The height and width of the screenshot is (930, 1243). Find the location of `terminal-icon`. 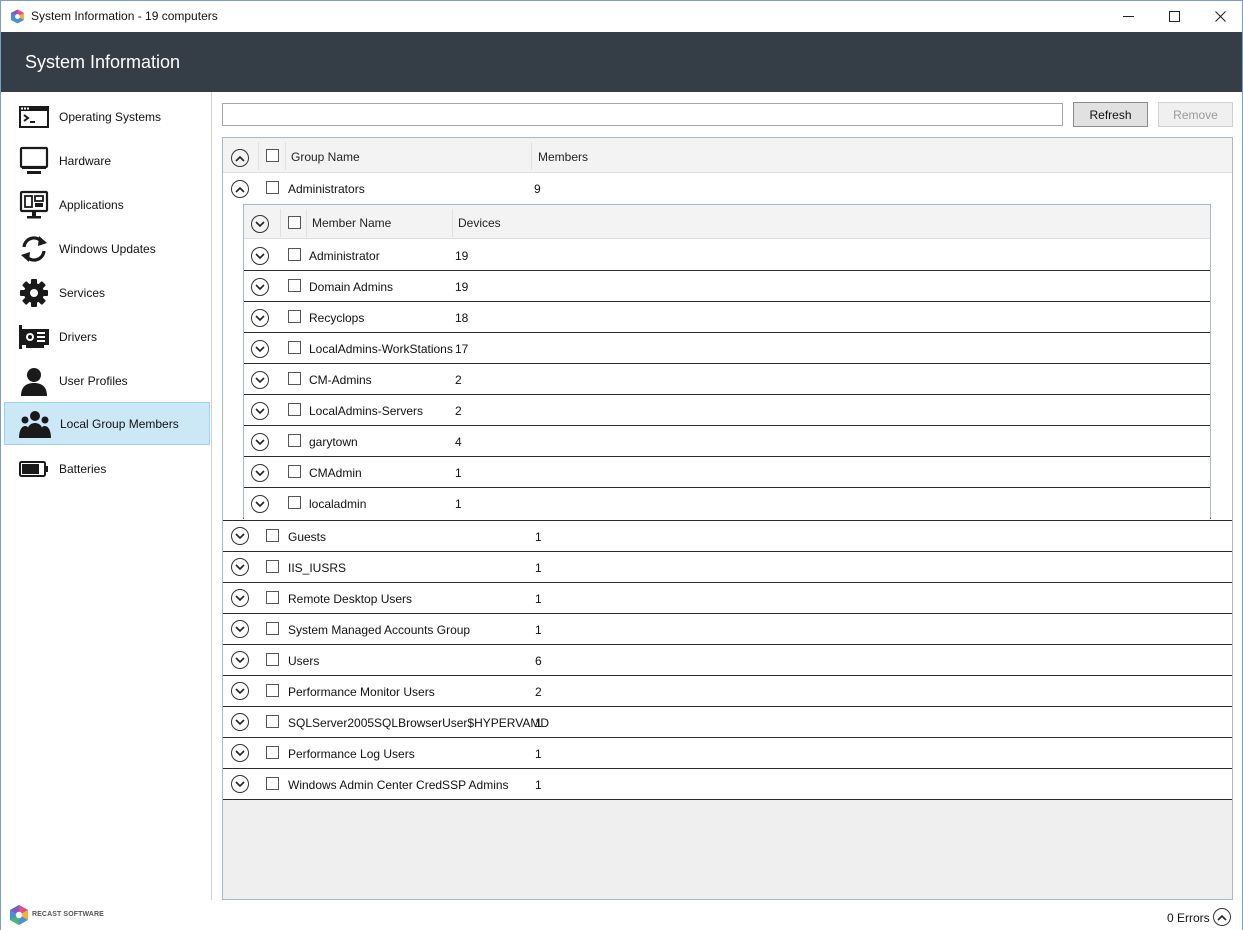

terminal-icon is located at coordinates (34, 117).